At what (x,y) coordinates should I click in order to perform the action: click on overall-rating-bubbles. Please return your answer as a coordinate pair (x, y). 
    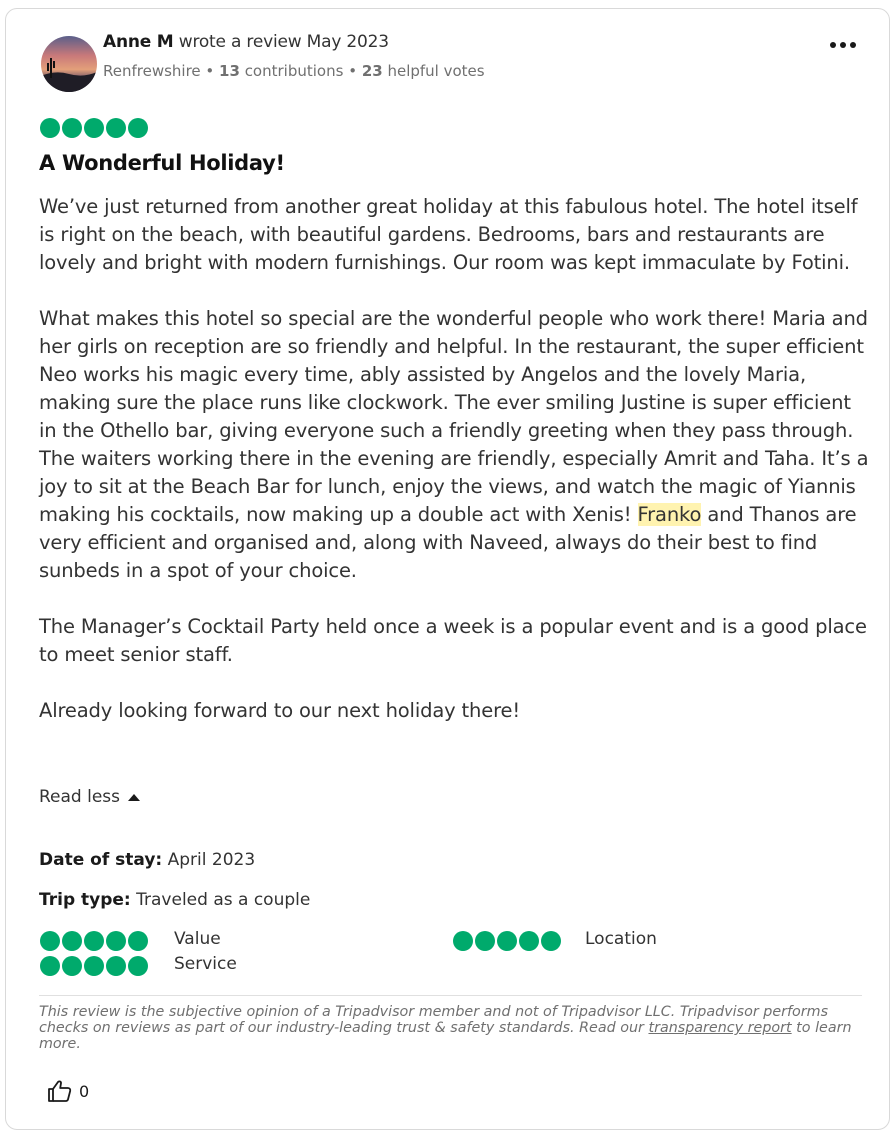
    Looking at the image, I should click on (94, 128).